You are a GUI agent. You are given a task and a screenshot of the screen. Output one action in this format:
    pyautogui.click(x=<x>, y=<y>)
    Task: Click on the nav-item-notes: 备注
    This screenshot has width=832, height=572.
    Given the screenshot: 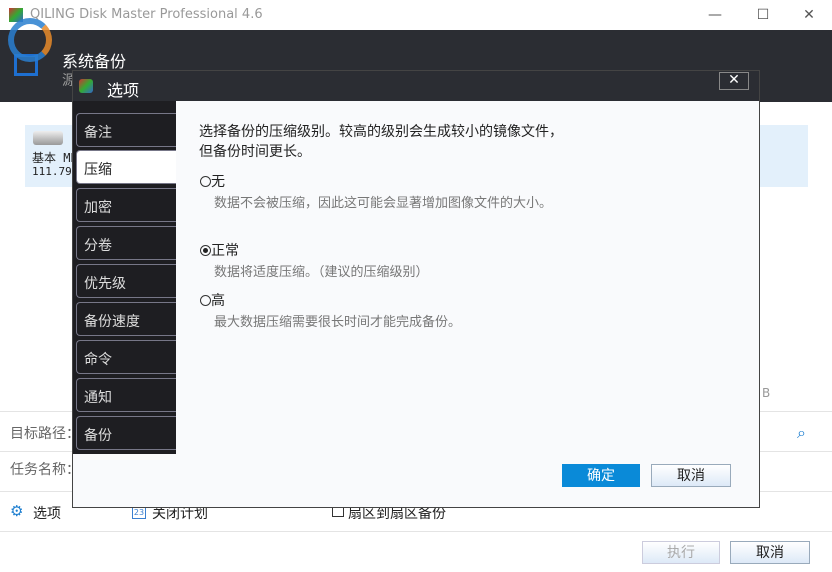 What is the action you would take?
    pyautogui.click(x=126, y=130)
    